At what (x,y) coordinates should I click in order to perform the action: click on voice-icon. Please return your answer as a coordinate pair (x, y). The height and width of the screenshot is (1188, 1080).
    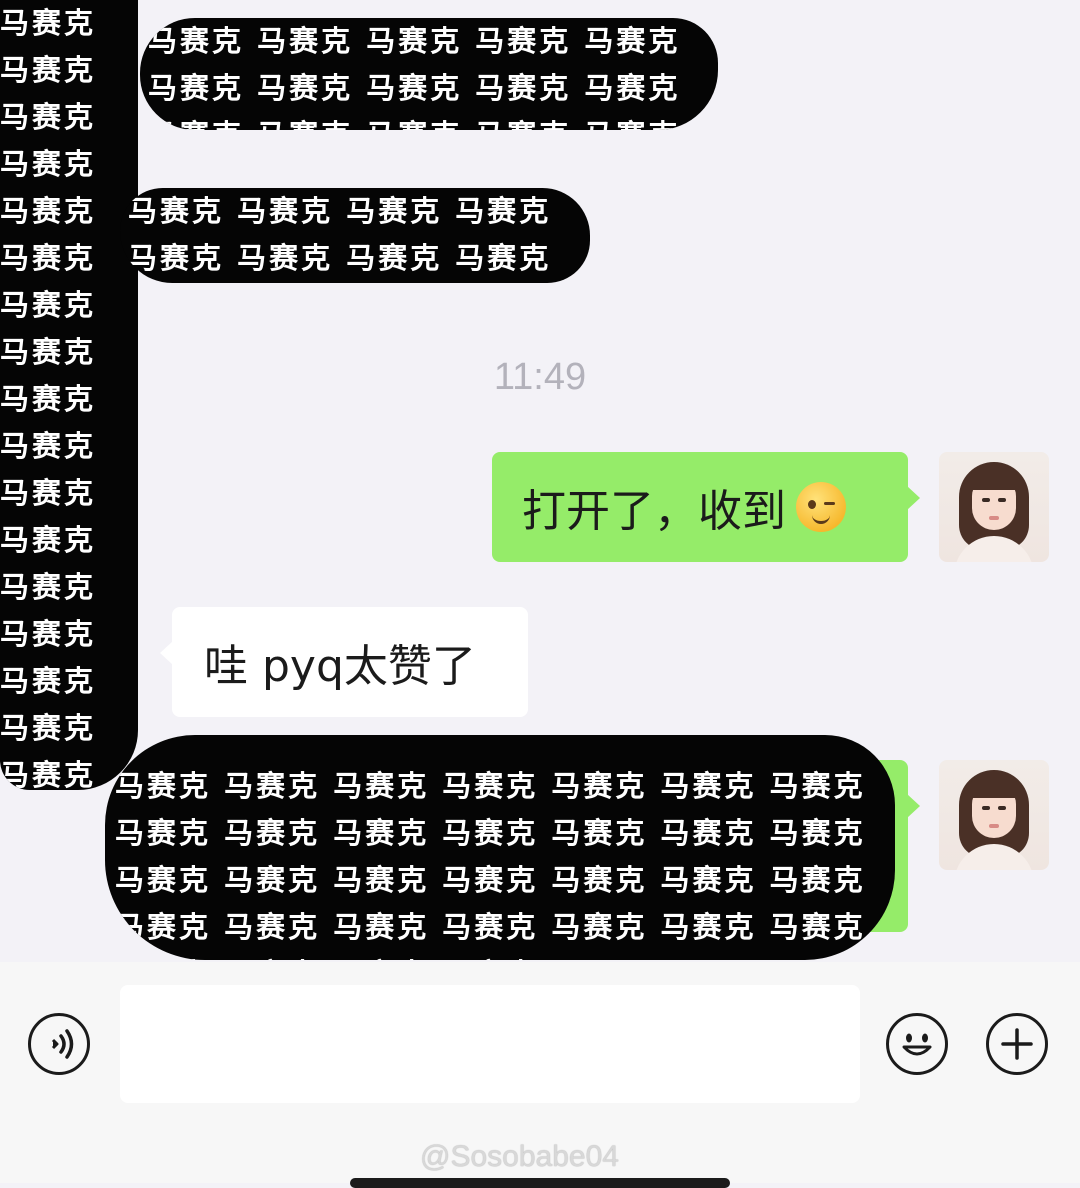
    Looking at the image, I should click on (62, 1044).